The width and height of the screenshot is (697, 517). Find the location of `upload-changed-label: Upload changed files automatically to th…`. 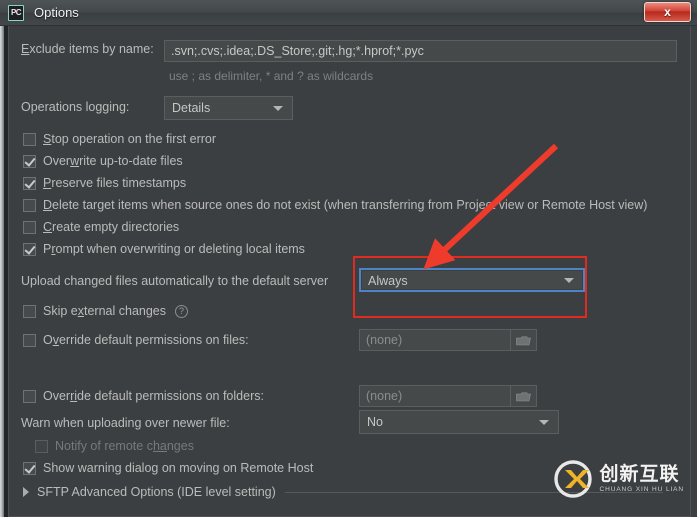

upload-changed-label: Upload changed files automatically to th… is located at coordinates (175, 281).